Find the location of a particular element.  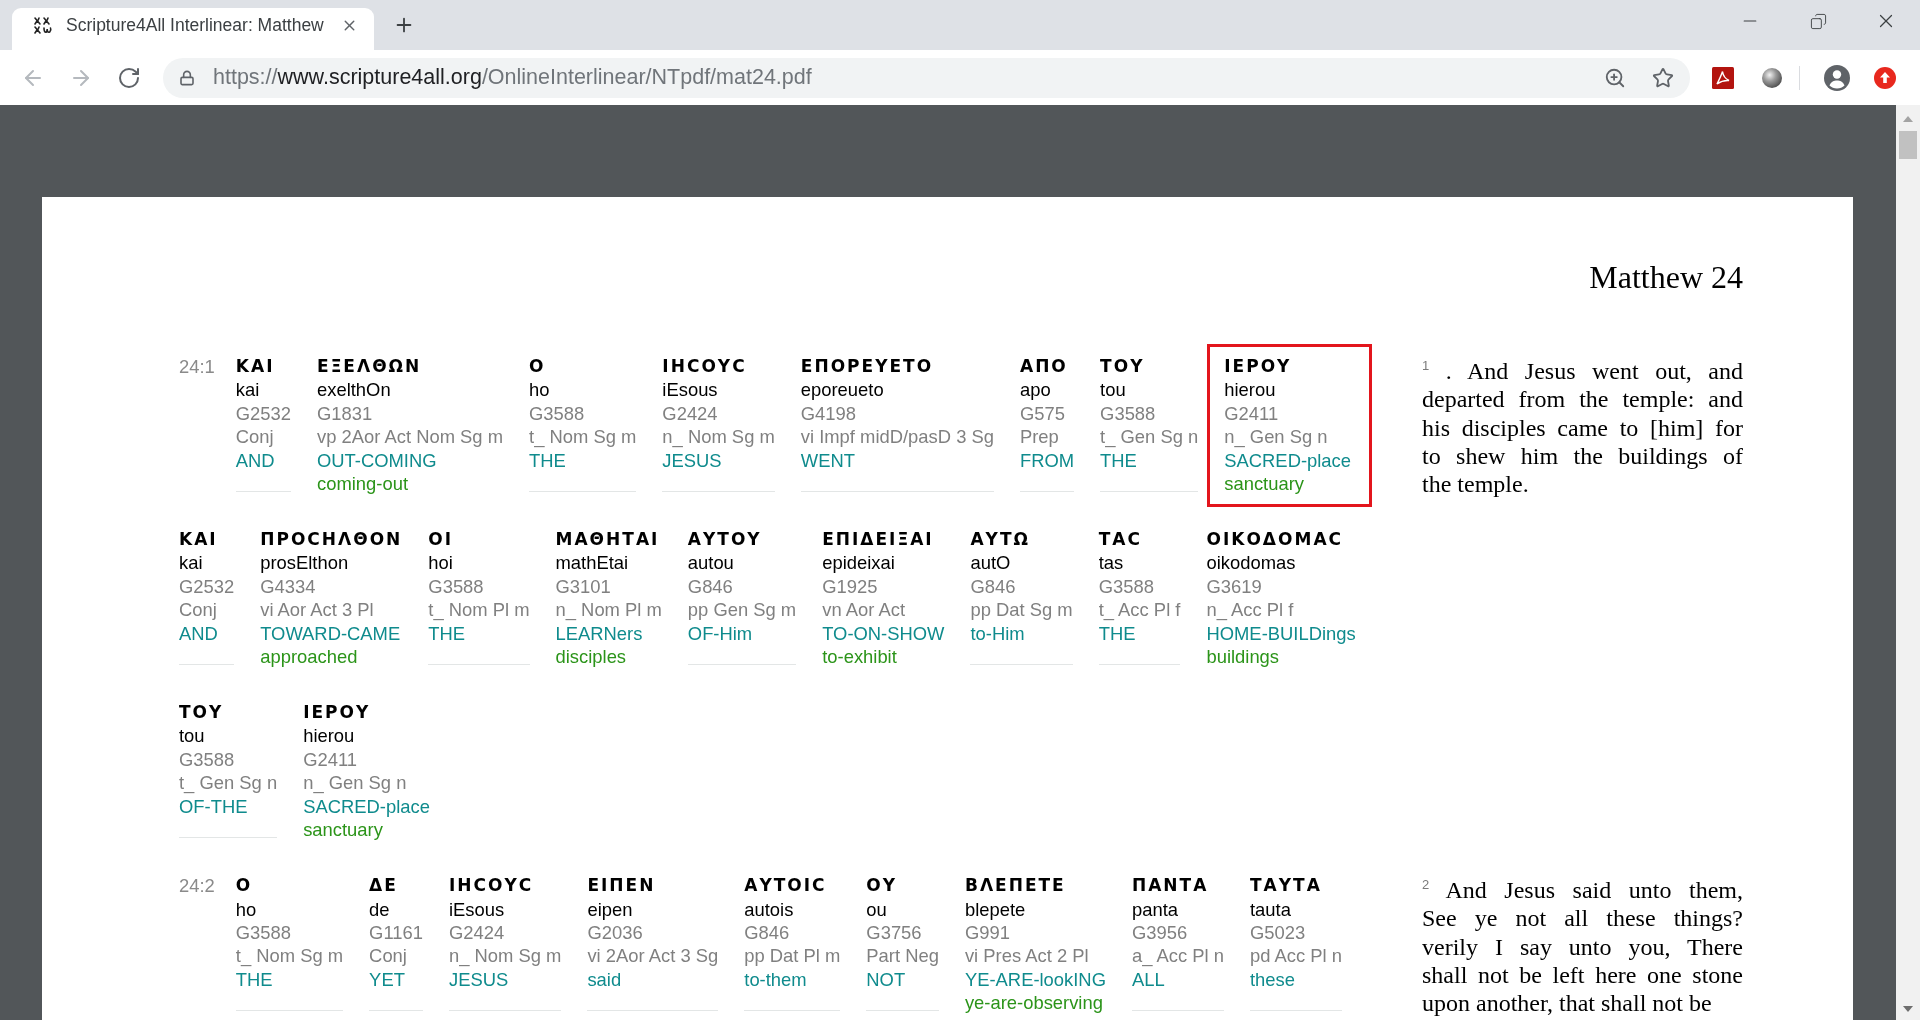

greek-word: ΤΟΥ is located at coordinates (1122, 366).